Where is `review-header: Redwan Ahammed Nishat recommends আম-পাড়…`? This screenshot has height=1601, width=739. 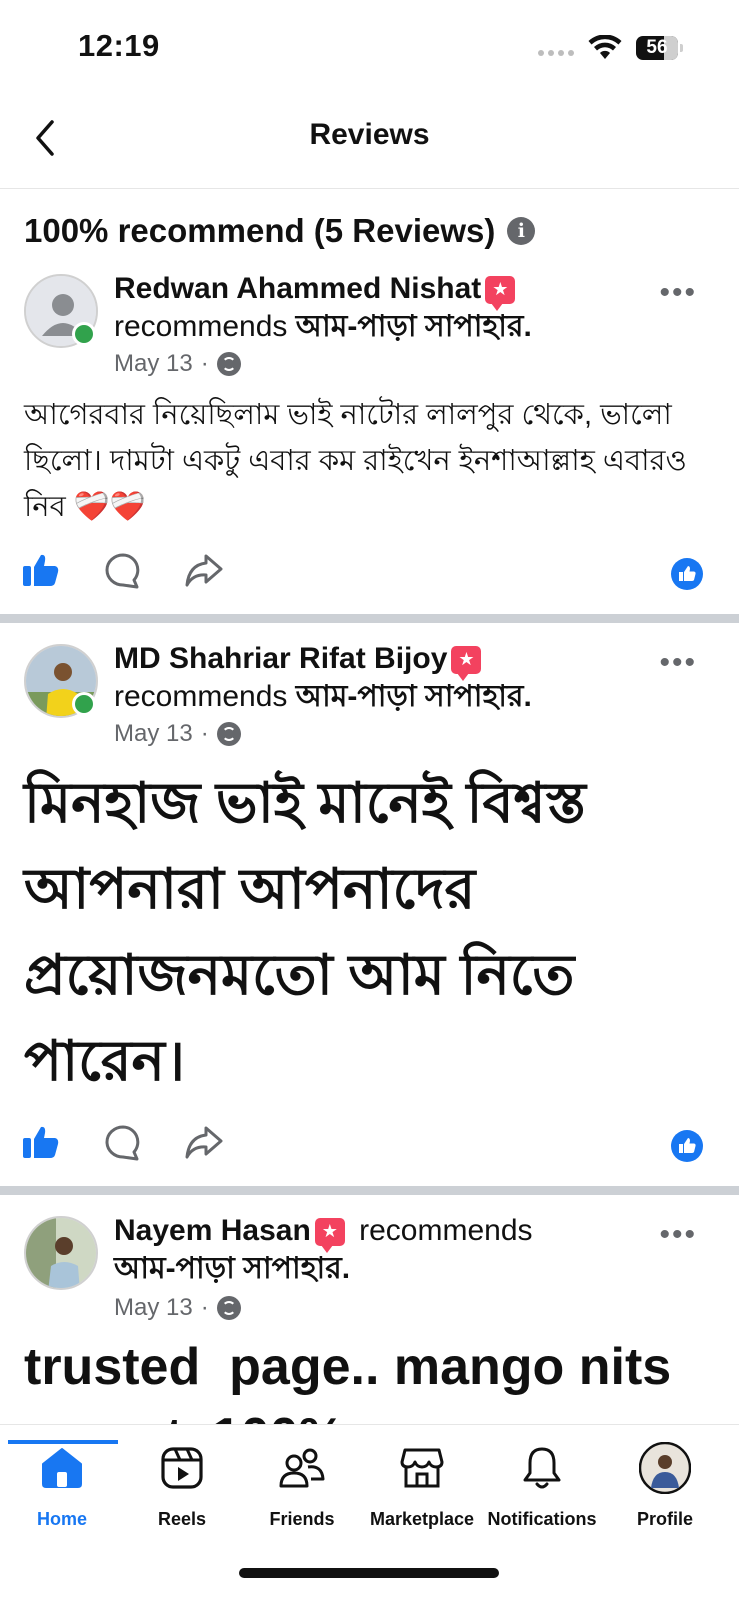
review-header: Redwan Ahammed Nishat recommends আম-পাড়… is located at coordinates (394, 308).